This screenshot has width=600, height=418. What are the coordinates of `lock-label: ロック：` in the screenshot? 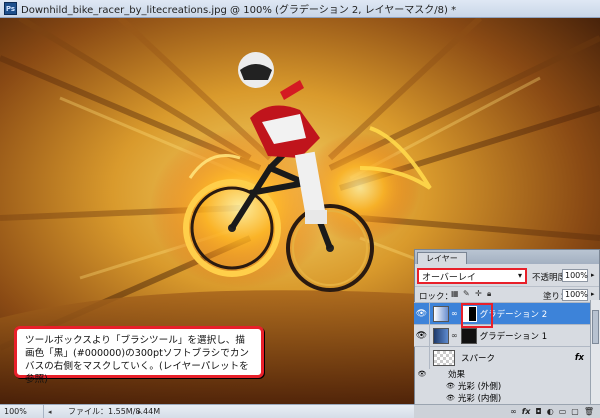 It's located at (436, 297).